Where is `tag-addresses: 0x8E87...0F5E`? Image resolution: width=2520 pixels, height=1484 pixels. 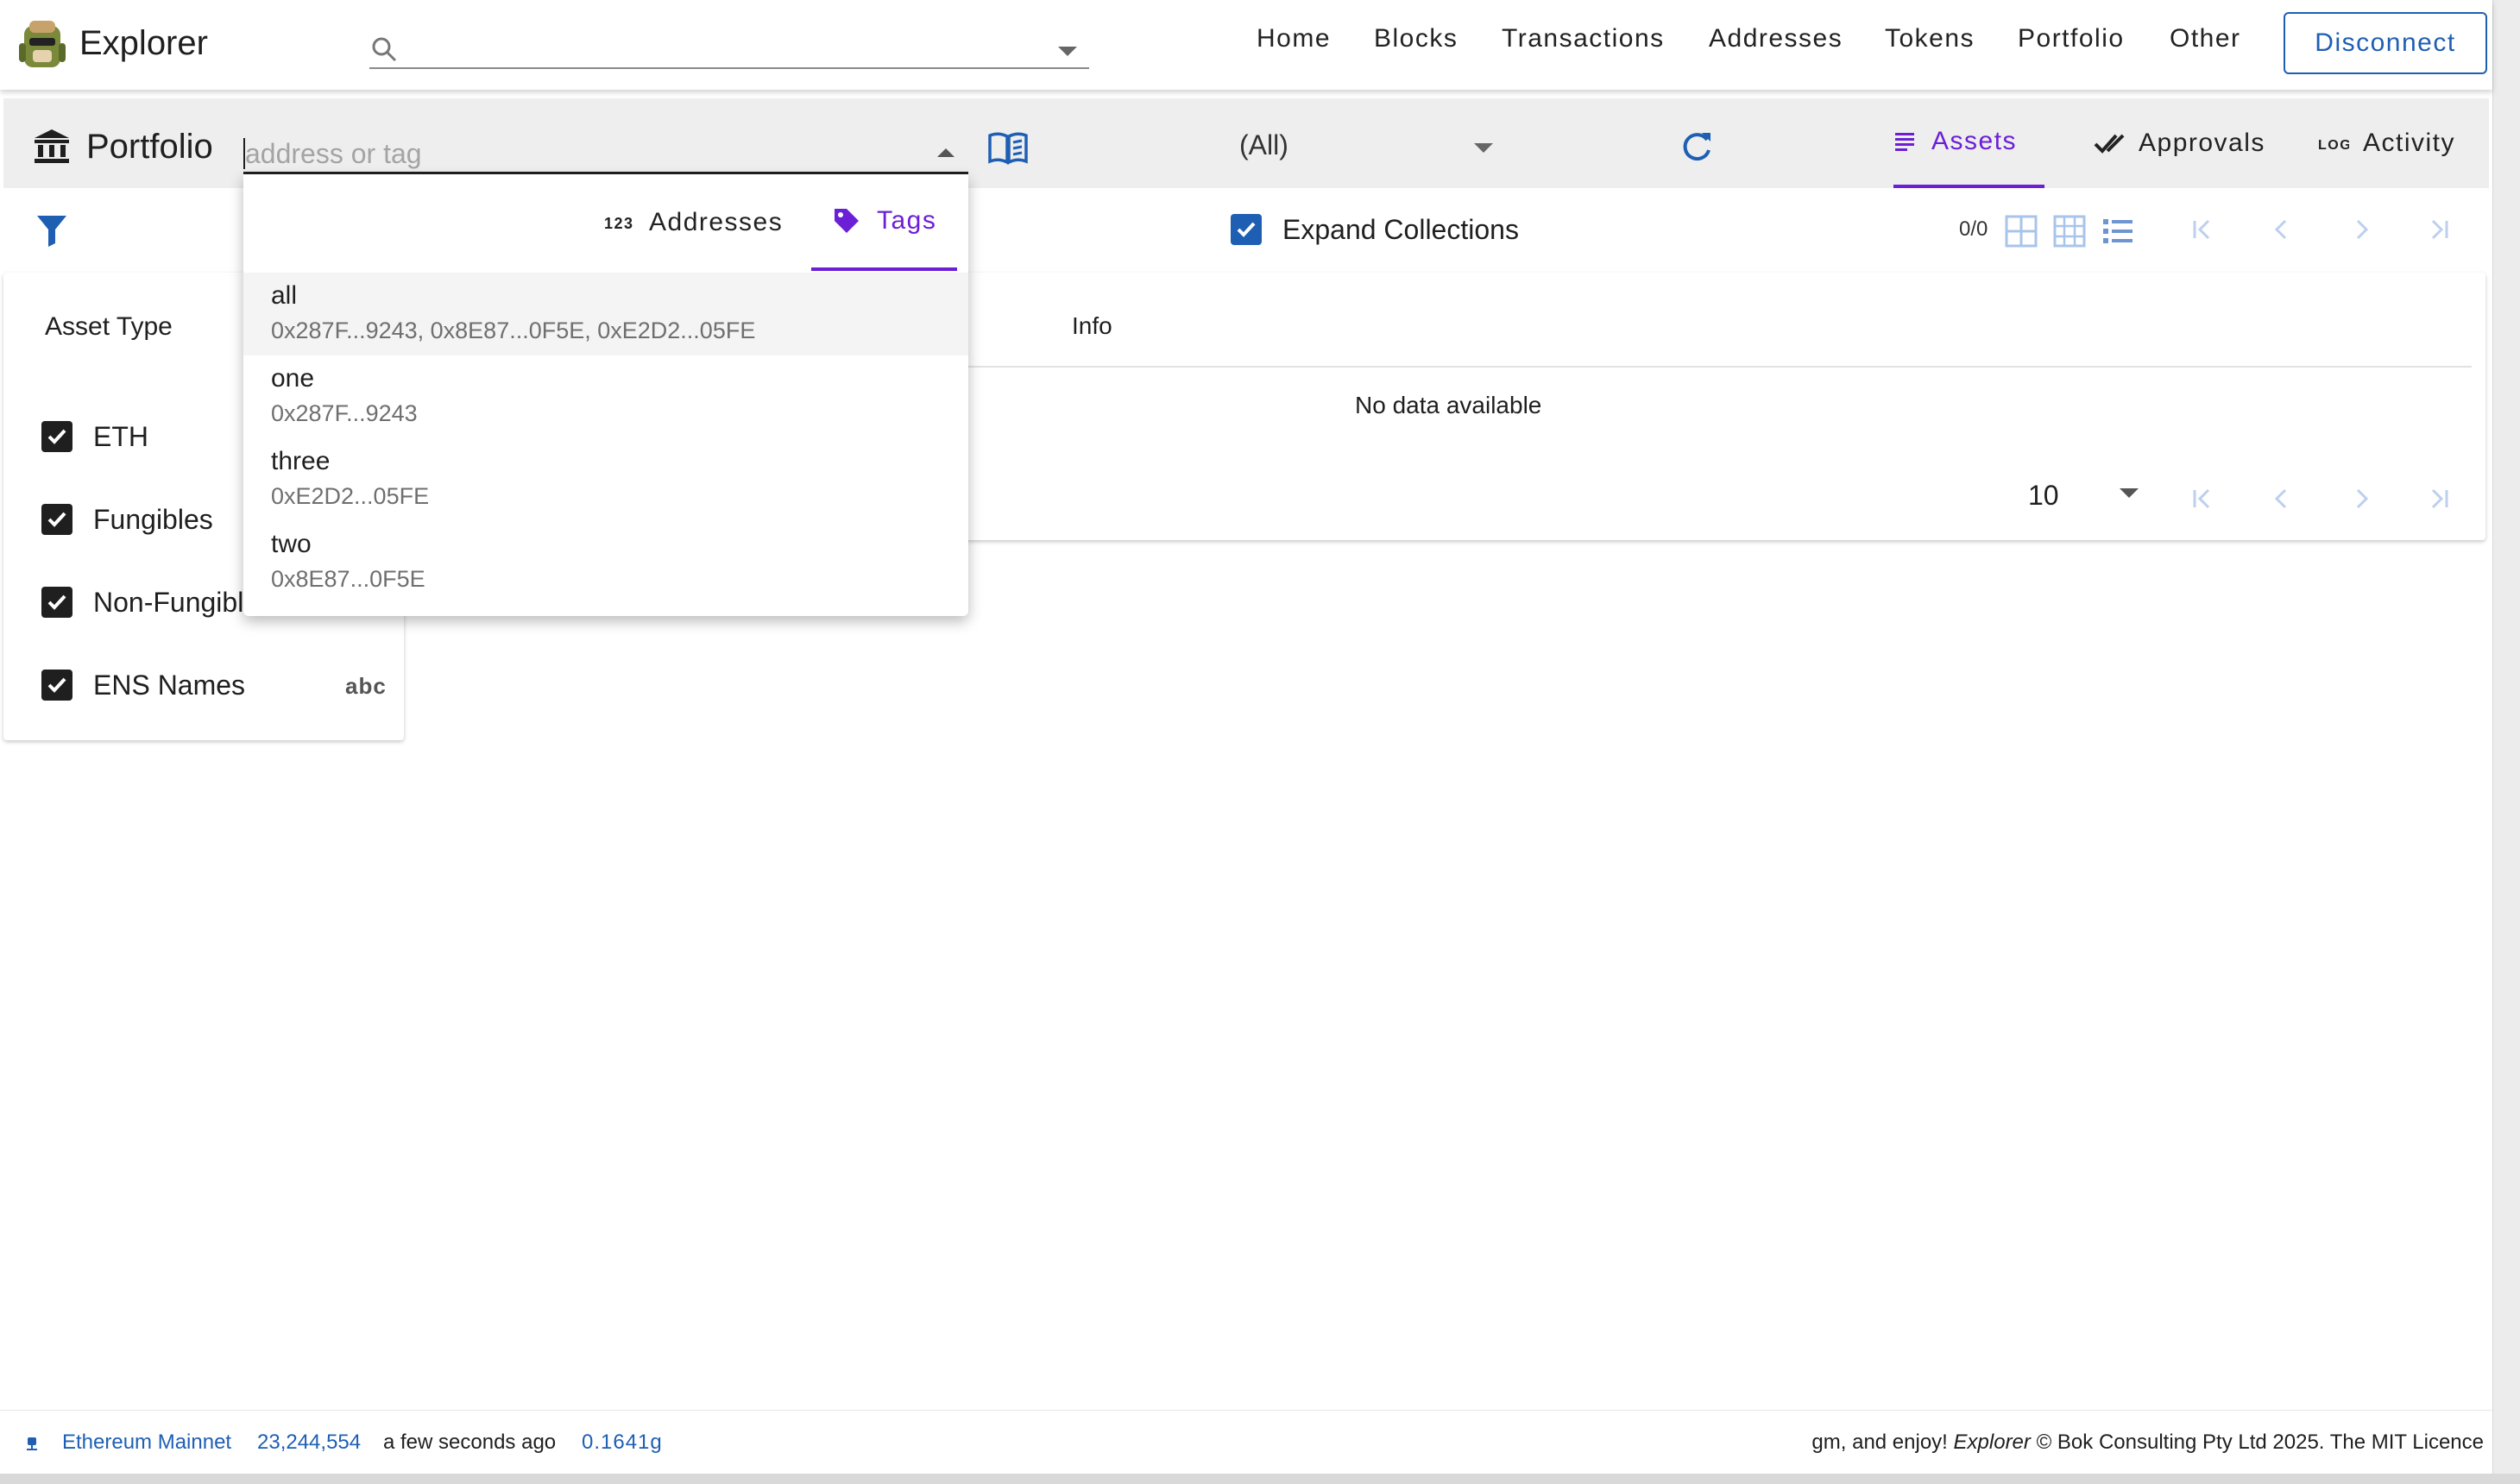 tag-addresses: 0x8E87...0F5E is located at coordinates (348, 579).